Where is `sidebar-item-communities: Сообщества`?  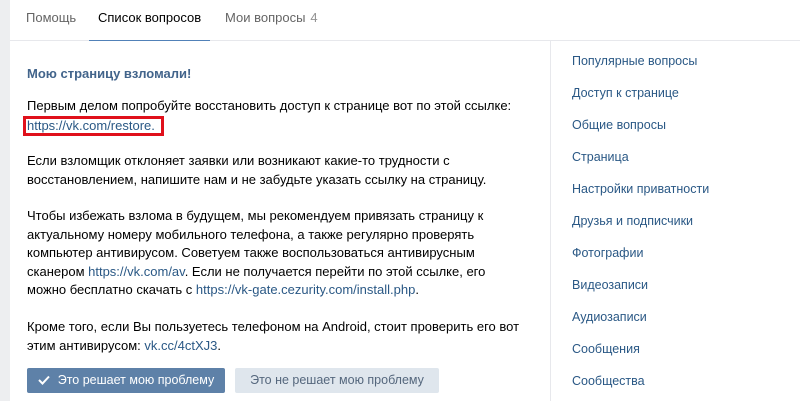
sidebar-item-communities: Сообщества is located at coordinates (608, 381).